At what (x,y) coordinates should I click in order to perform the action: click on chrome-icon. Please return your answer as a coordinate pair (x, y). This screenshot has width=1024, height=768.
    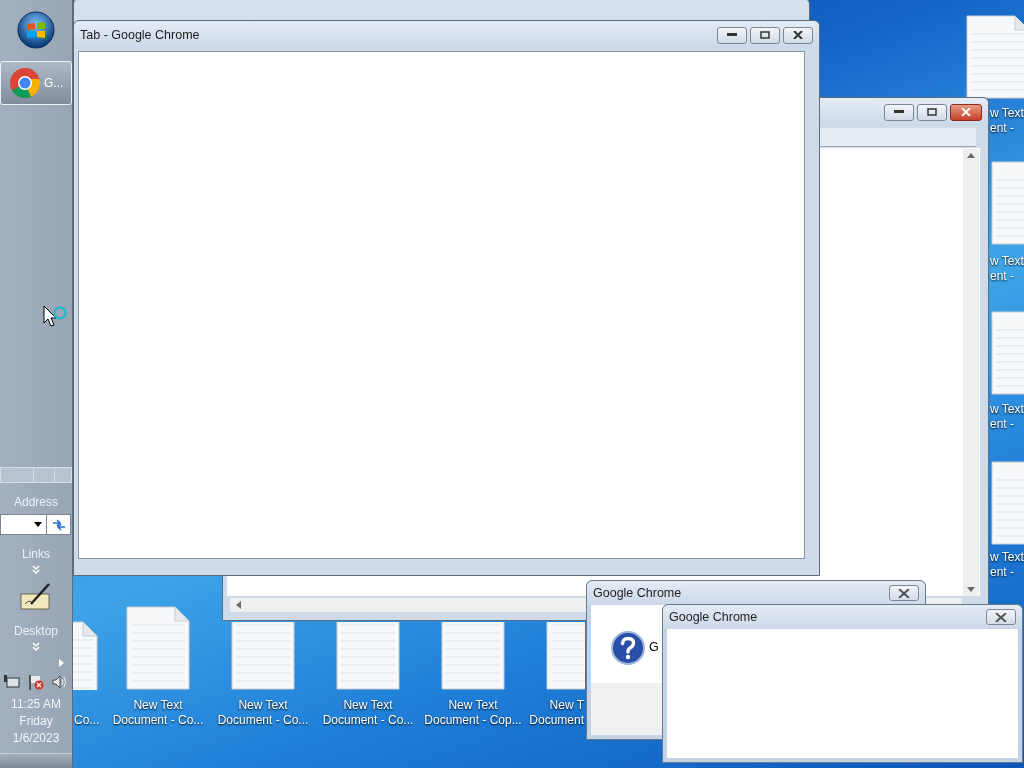
    Looking at the image, I should click on (25, 83).